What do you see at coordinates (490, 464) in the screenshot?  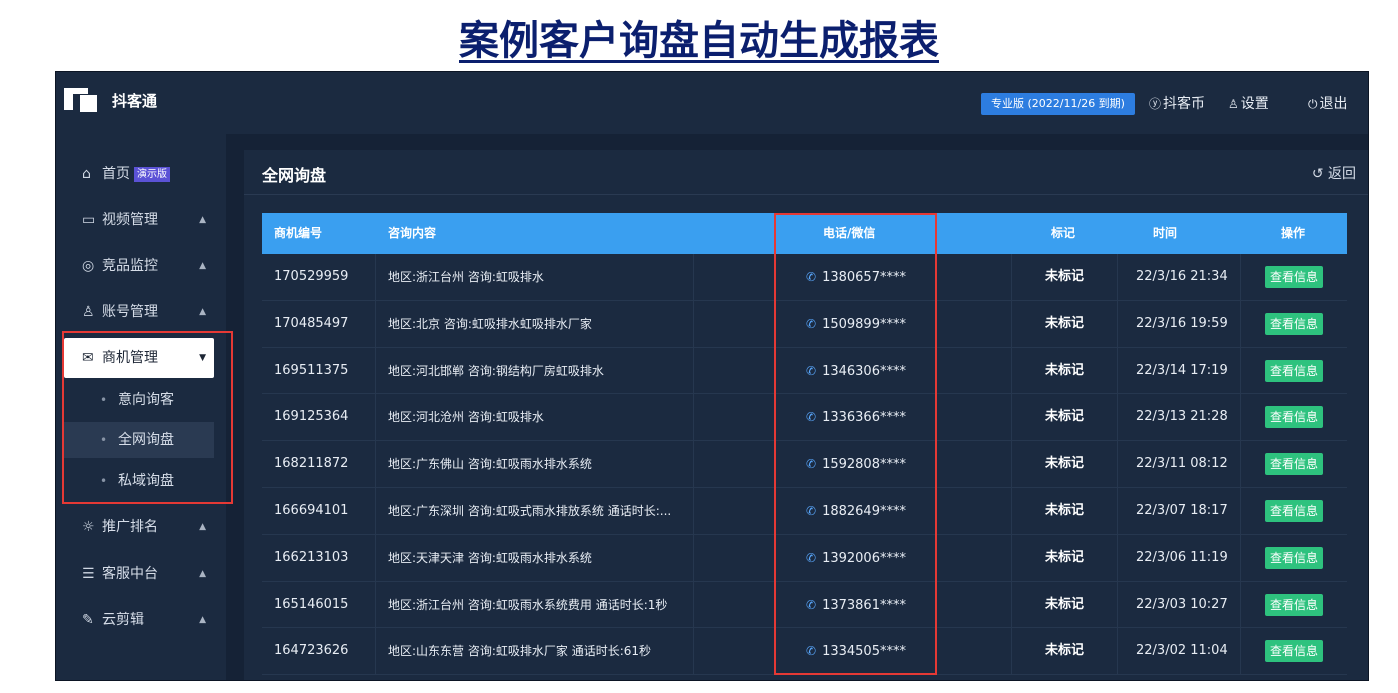 I see `cell-content: 地区:广东佛山 咨询:虹吸雨水排水系统` at bounding box center [490, 464].